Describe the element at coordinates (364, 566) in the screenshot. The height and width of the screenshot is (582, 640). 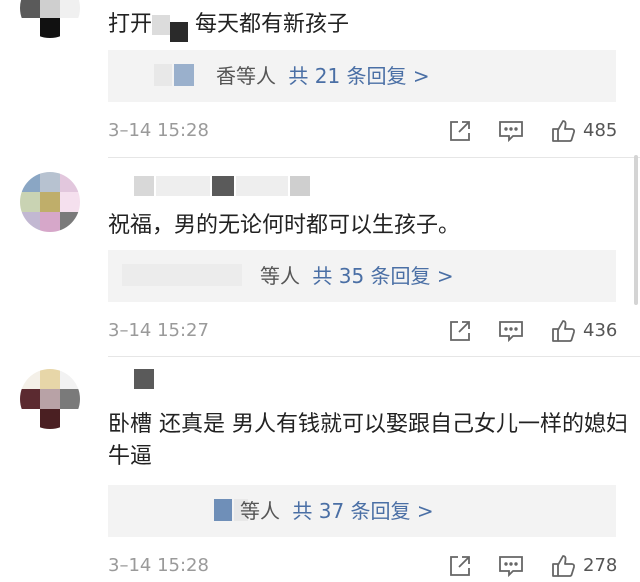
I see `comment-meta: 3–14 15:28 278` at that location.